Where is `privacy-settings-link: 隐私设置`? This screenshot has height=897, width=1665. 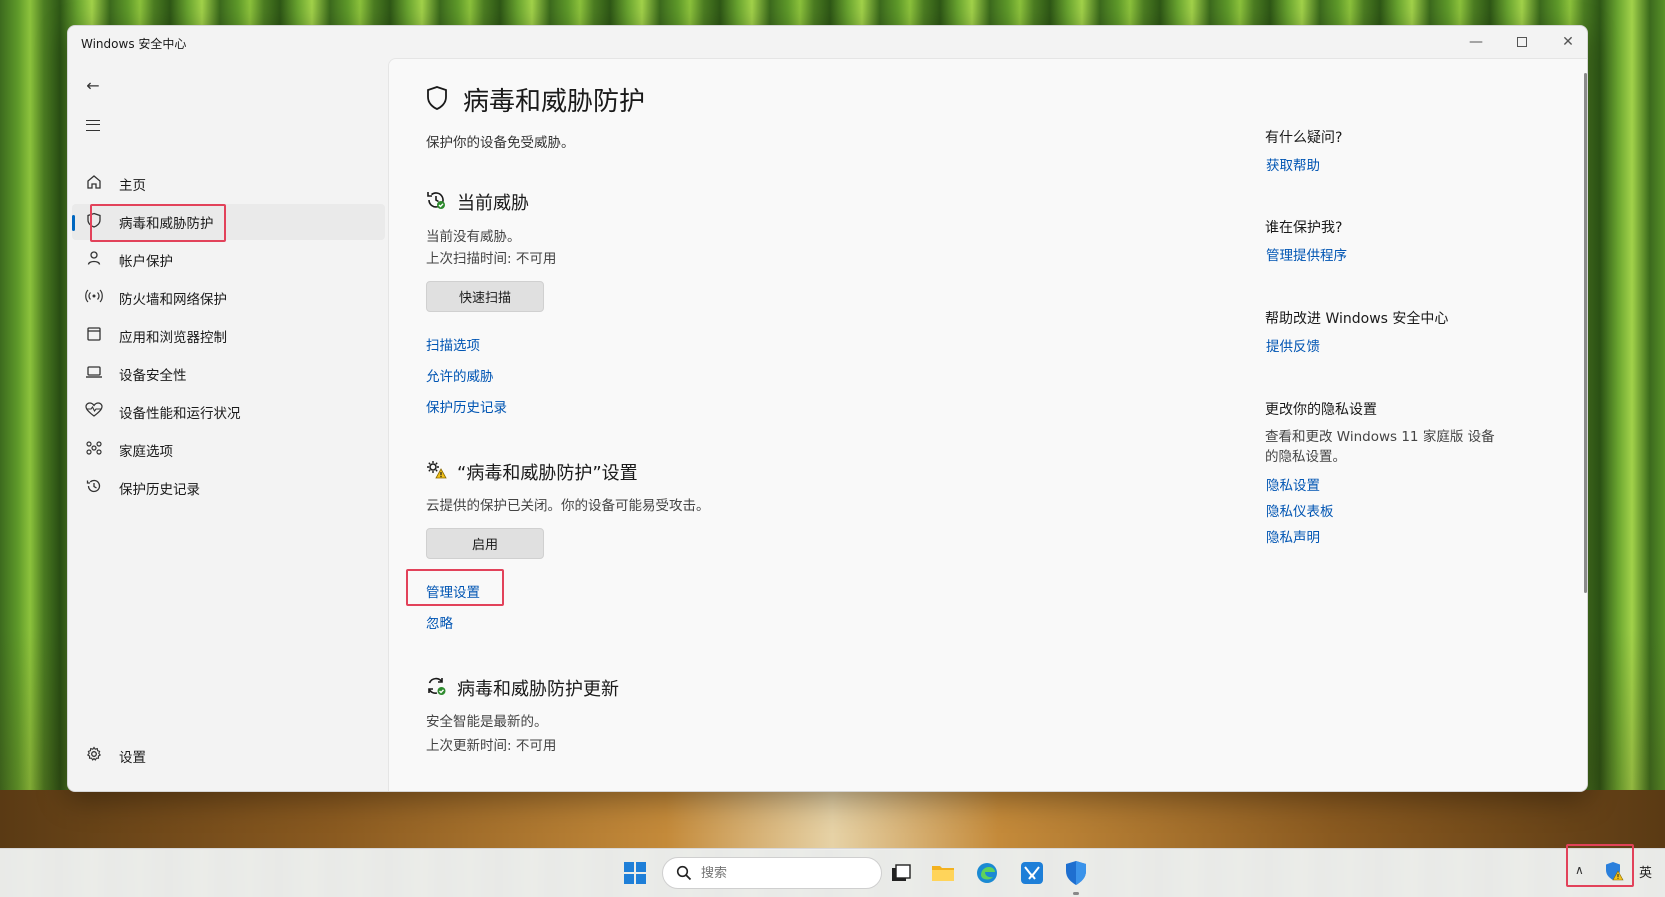
privacy-settings-link: 隐私设置 is located at coordinates (1293, 484).